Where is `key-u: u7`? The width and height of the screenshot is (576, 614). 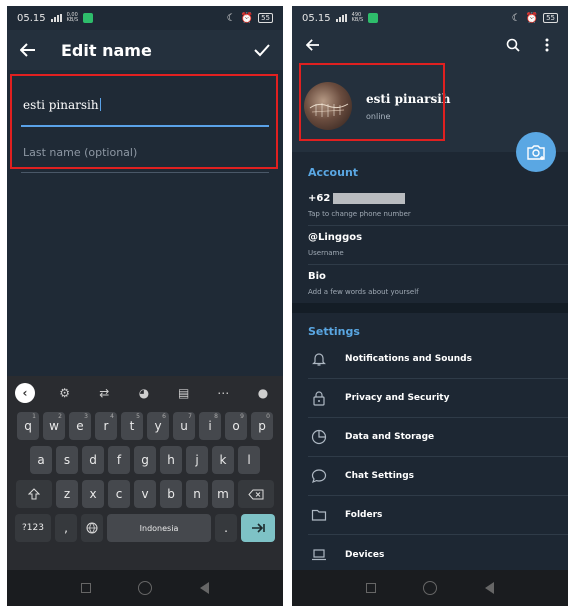 key-u: u7 is located at coordinates (184, 426).